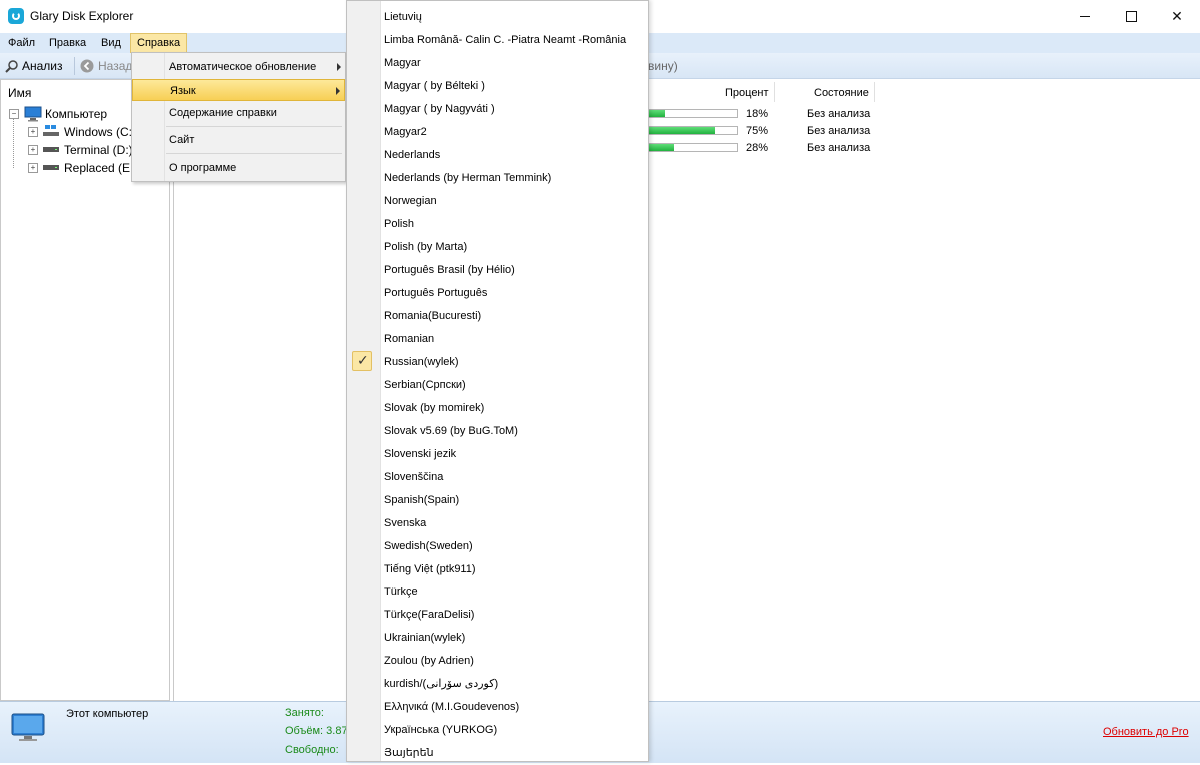 The width and height of the screenshot is (1200, 765). What do you see at coordinates (67, 43) in the screenshot?
I see `menu-edit: Правка` at bounding box center [67, 43].